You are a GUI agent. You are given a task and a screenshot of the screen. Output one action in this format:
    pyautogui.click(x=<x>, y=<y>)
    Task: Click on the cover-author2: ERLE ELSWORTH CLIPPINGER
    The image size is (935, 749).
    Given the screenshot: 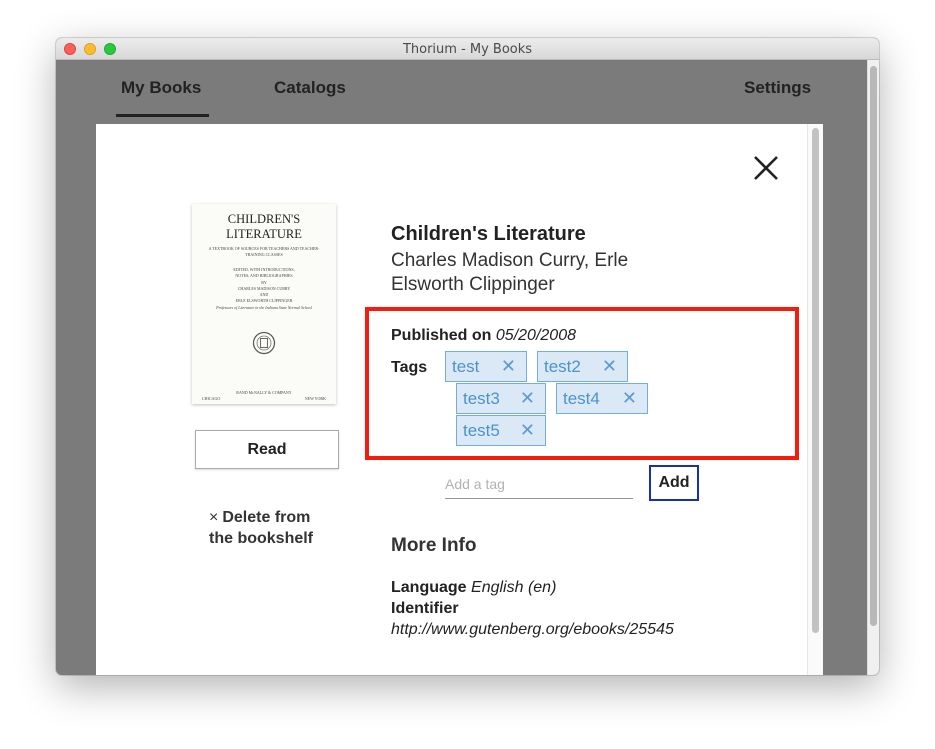 What is the action you would take?
    pyautogui.click(x=264, y=300)
    